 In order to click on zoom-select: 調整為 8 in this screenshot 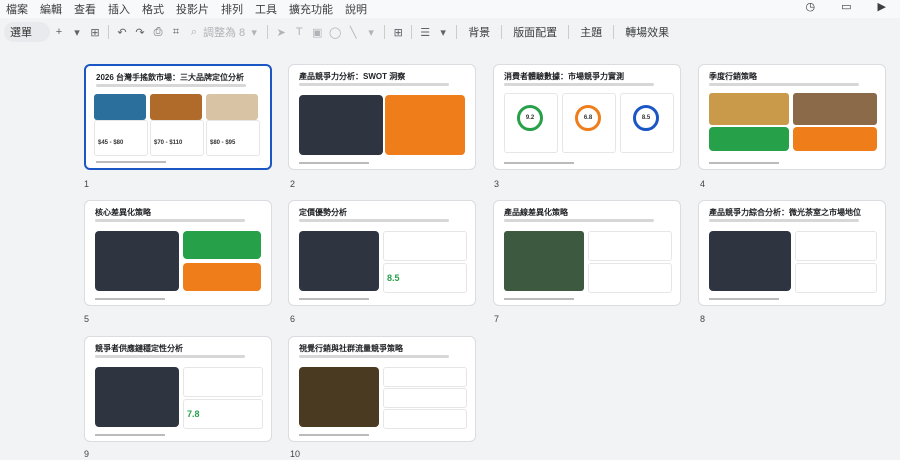, I will do `click(224, 32)`.